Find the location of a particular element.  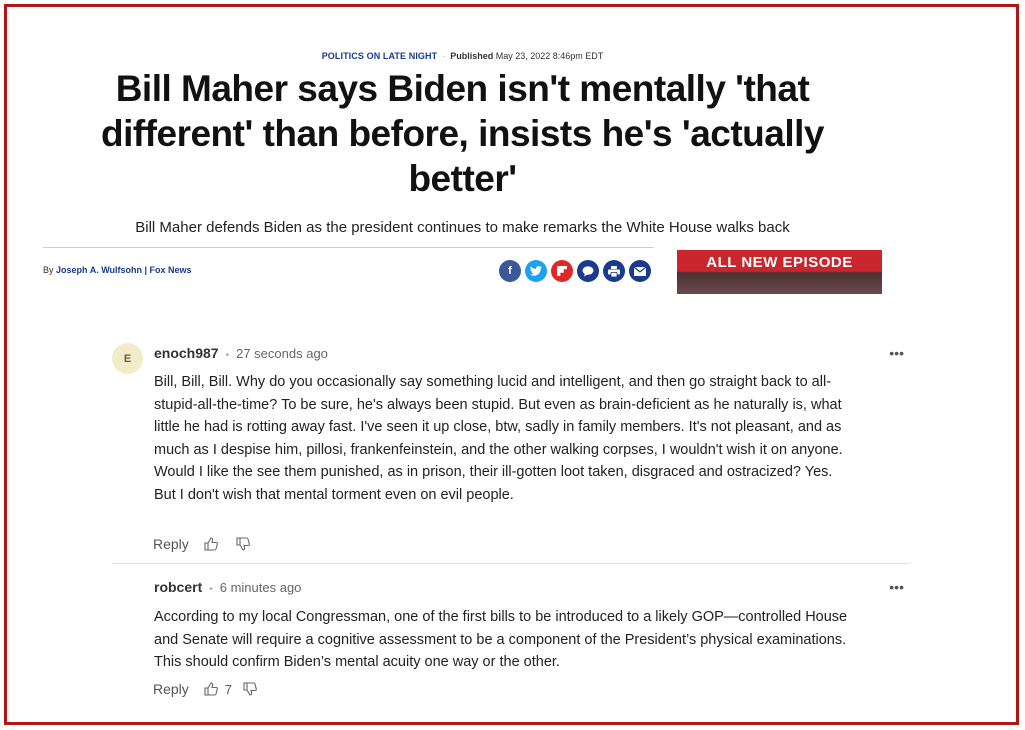

comment-actions: Reply 7 is located at coordinates (205, 689).